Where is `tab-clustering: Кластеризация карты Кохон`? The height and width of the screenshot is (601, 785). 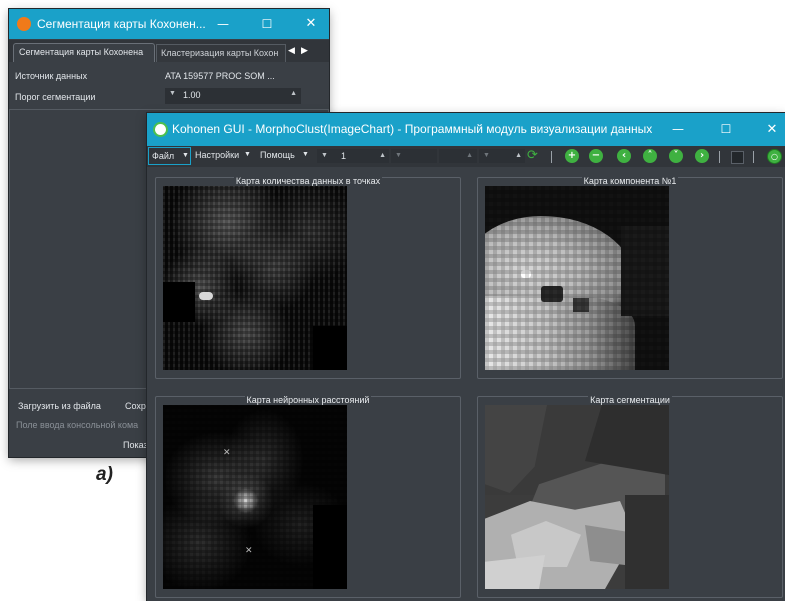
tab-clustering: Кластеризация карты Кохон is located at coordinates (221, 53).